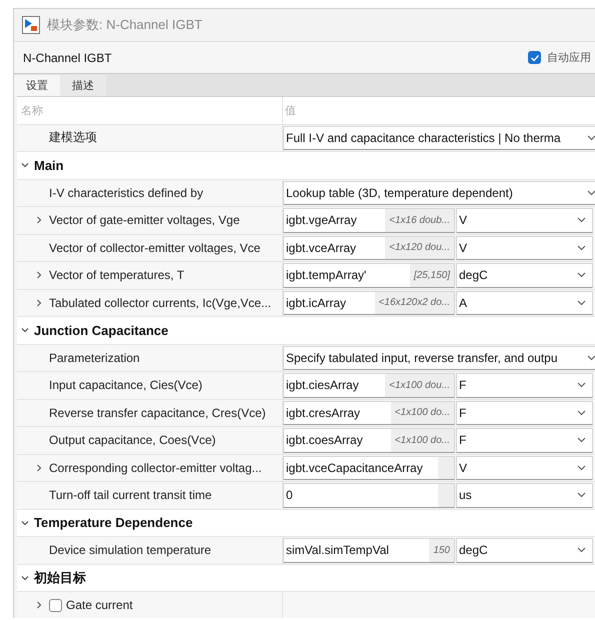 The width and height of the screenshot is (595, 620). Describe the element at coordinates (144, 220) in the screenshot. I see `parameter-name: Vector of gate-emitter voltages, Vge` at that location.